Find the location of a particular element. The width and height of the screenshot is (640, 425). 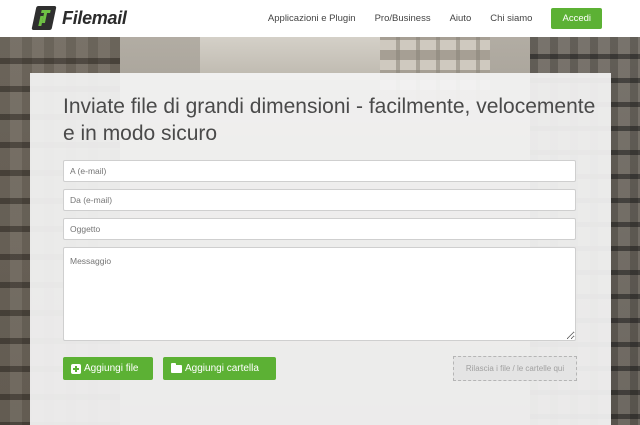

folder-icon is located at coordinates (176, 368).